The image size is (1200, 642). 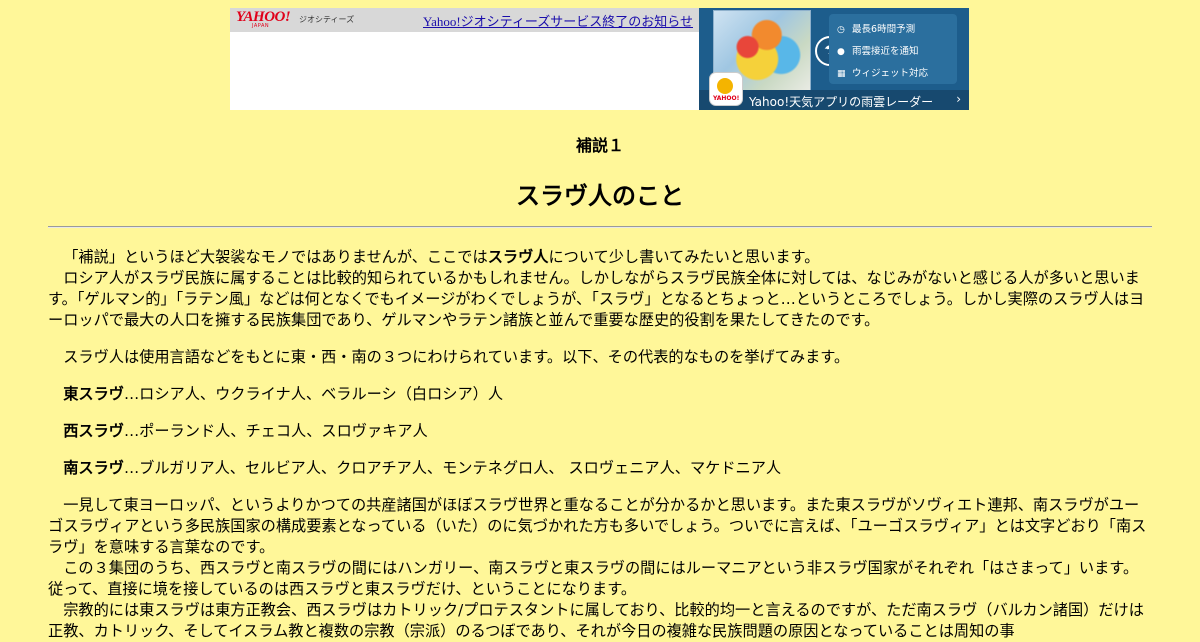 What do you see at coordinates (725, 86) in the screenshot?
I see `sun-icon` at bounding box center [725, 86].